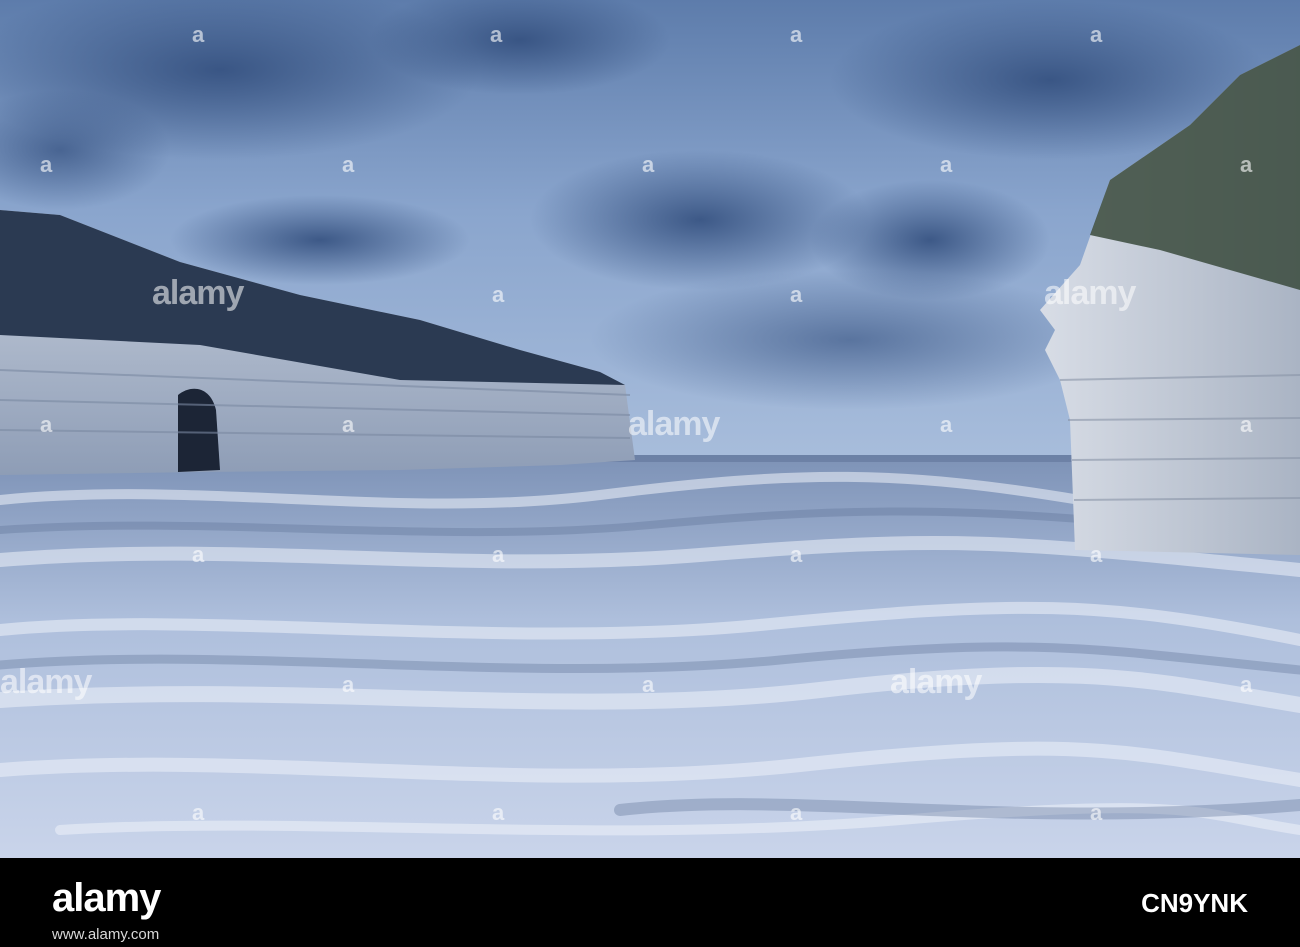 The image size is (1300, 947). Describe the element at coordinates (105, 934) in the screenshot. I see `site-url: www.alamy.com` at that location.